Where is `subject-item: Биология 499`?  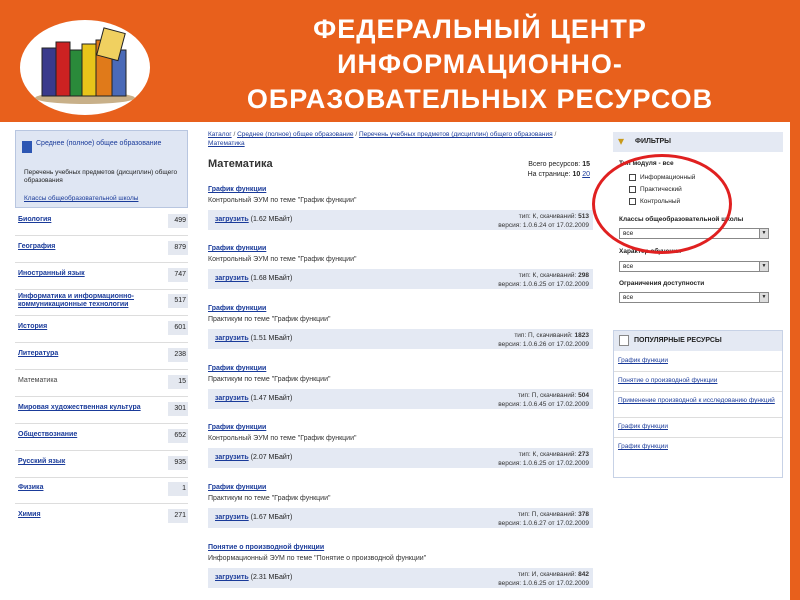 subject-item: Биология 499 is located at coordinates (101, 224).